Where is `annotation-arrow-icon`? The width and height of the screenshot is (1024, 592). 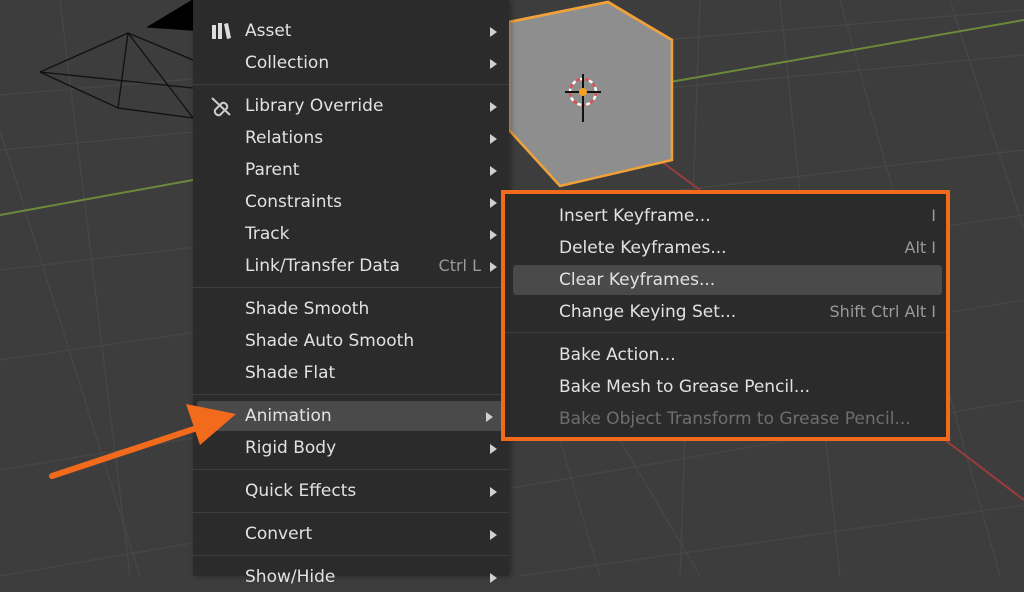 annotation-arrow-icon is located at coordinates (142, 441).